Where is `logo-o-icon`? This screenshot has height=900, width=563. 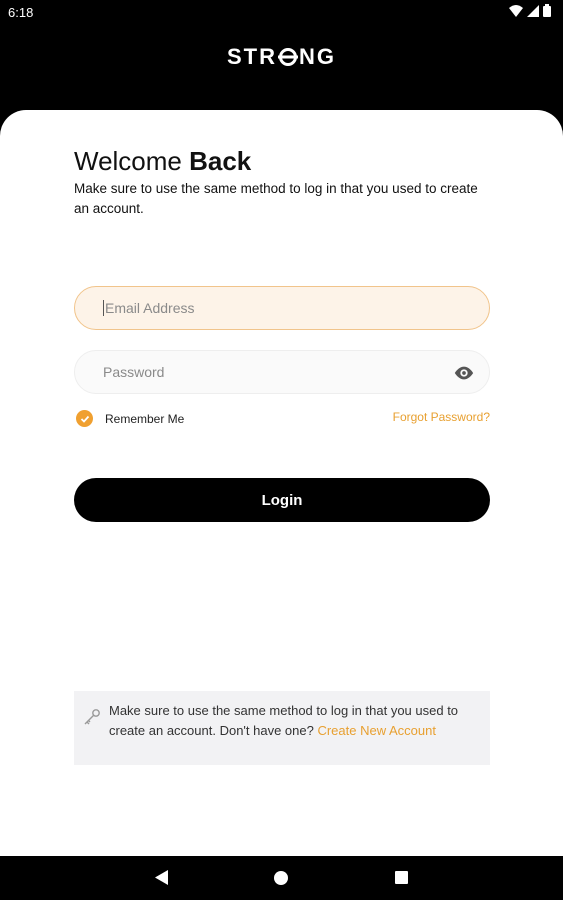
logo-o-icon is located at coordinates (288, 57).